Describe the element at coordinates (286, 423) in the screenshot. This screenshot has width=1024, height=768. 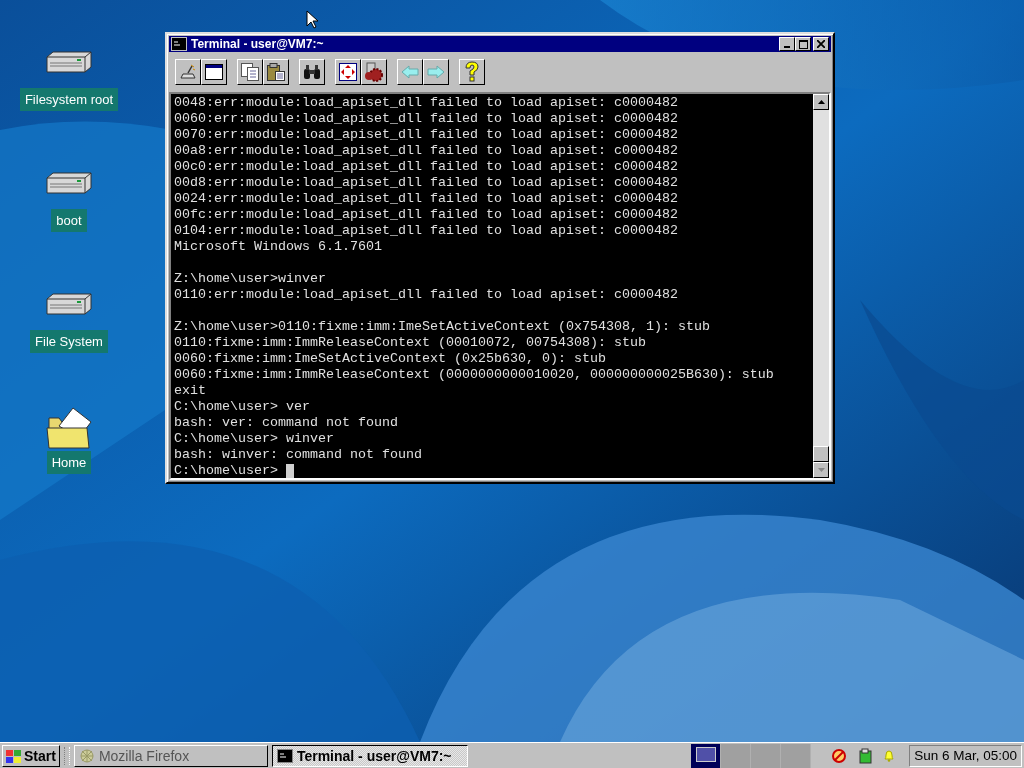
I see `terminal-line: bash: ver: command not found` at that location.